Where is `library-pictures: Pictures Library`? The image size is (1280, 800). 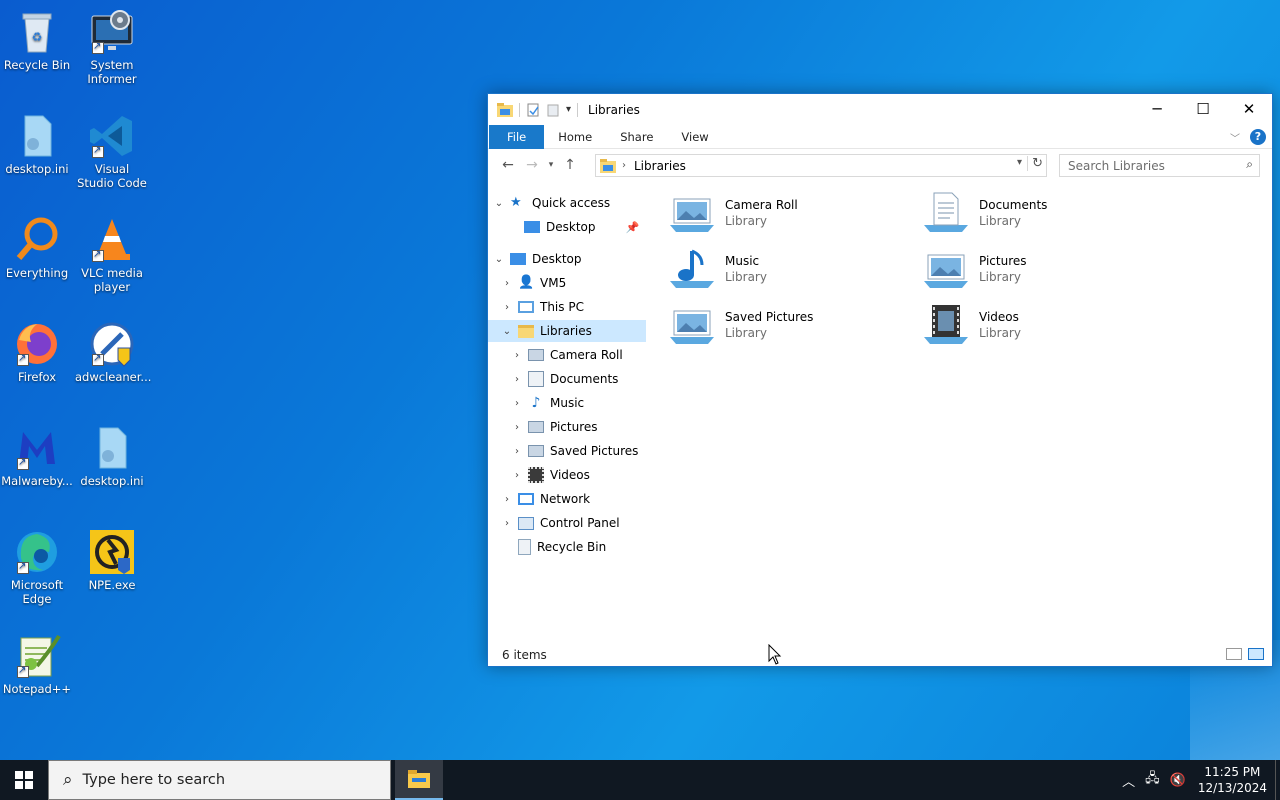
library-pictures: Pictures Library is located at coordinates (1042, 272).